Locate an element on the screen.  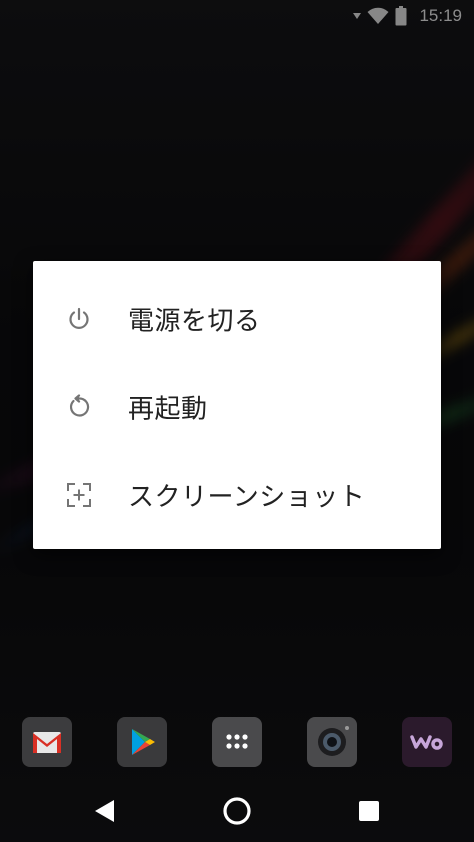
play-store-icon is located at coordinates (142, 742).